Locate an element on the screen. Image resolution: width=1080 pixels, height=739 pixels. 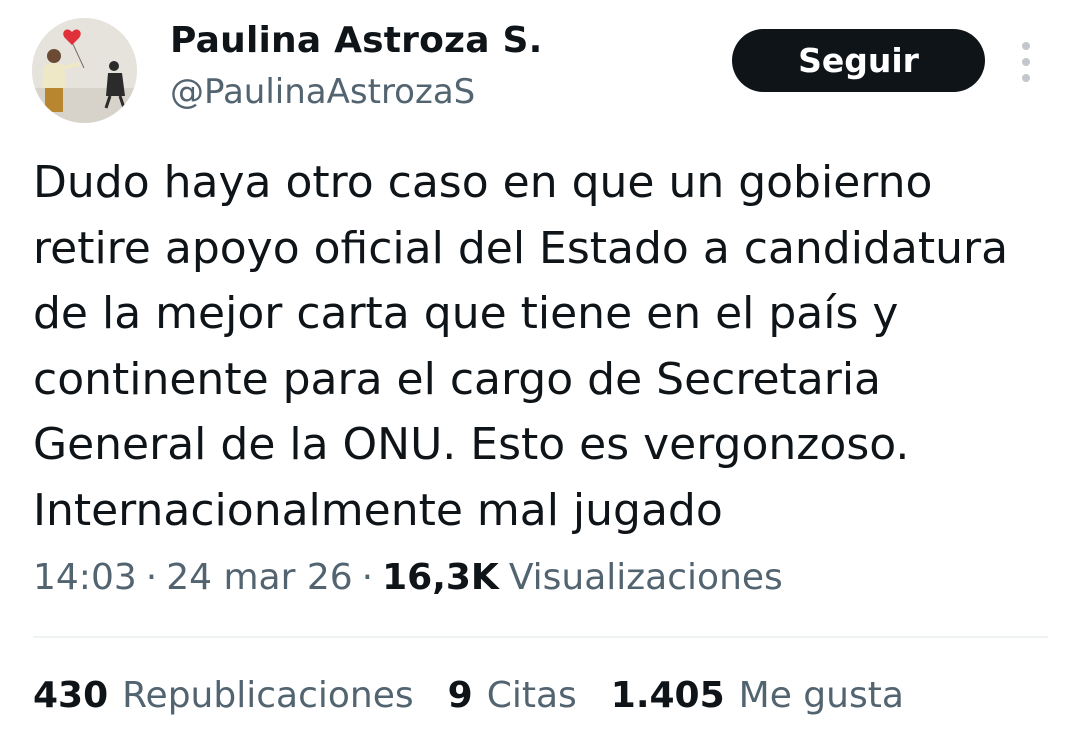
reposts-count: 430 is located at coordinates (71, 695).